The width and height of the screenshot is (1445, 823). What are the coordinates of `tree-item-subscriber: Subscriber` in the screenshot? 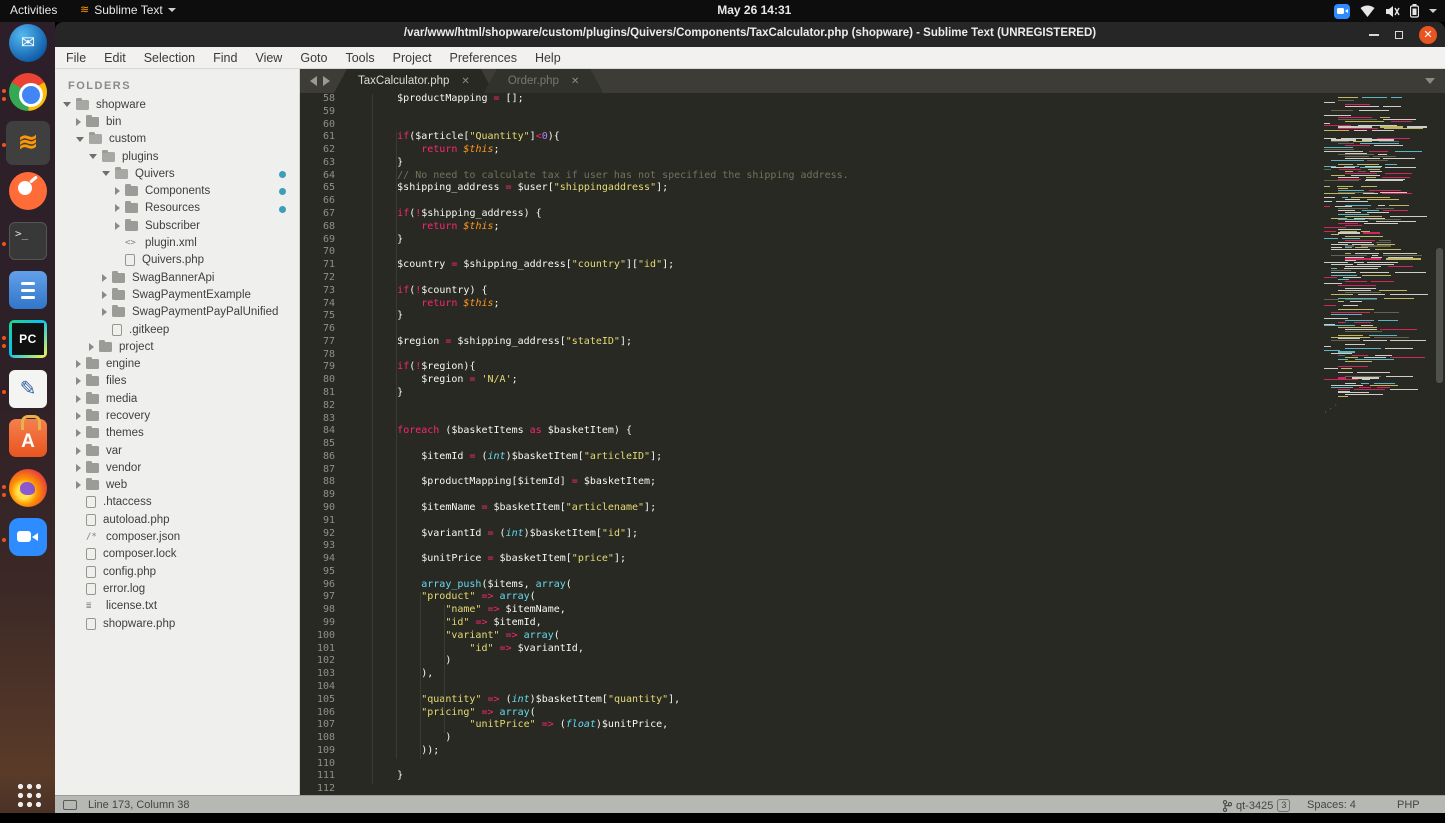 It's located at (177, 225).